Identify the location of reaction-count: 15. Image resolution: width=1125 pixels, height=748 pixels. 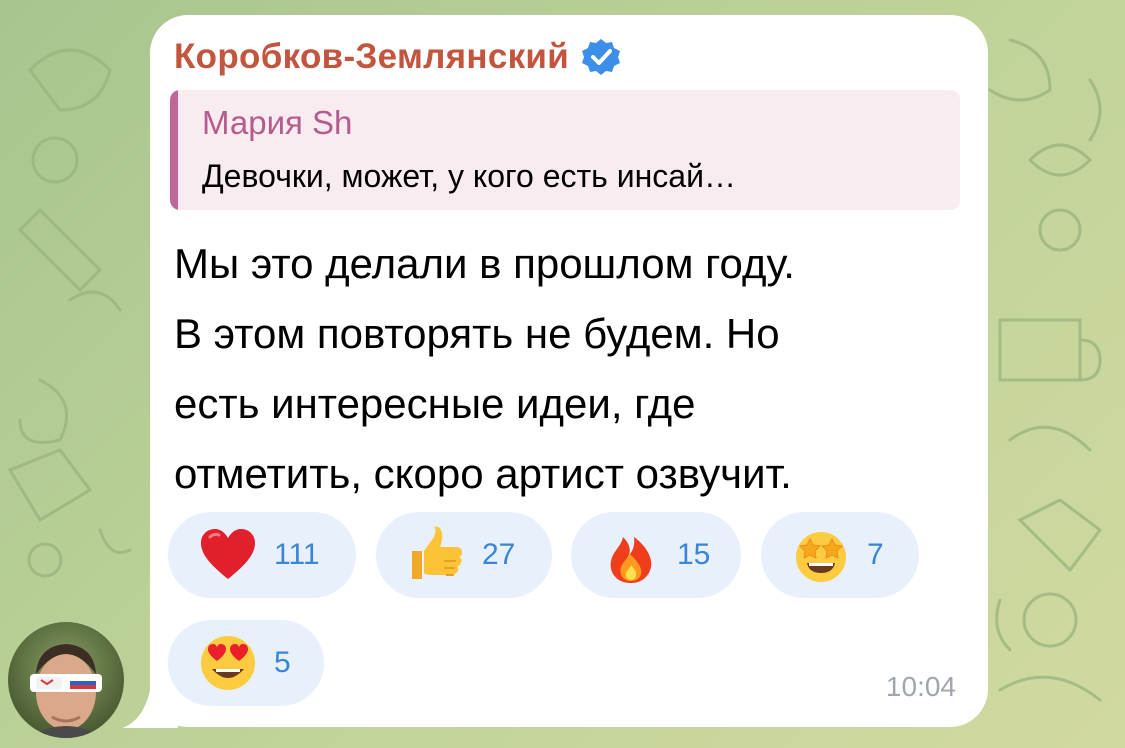
(694, 554).